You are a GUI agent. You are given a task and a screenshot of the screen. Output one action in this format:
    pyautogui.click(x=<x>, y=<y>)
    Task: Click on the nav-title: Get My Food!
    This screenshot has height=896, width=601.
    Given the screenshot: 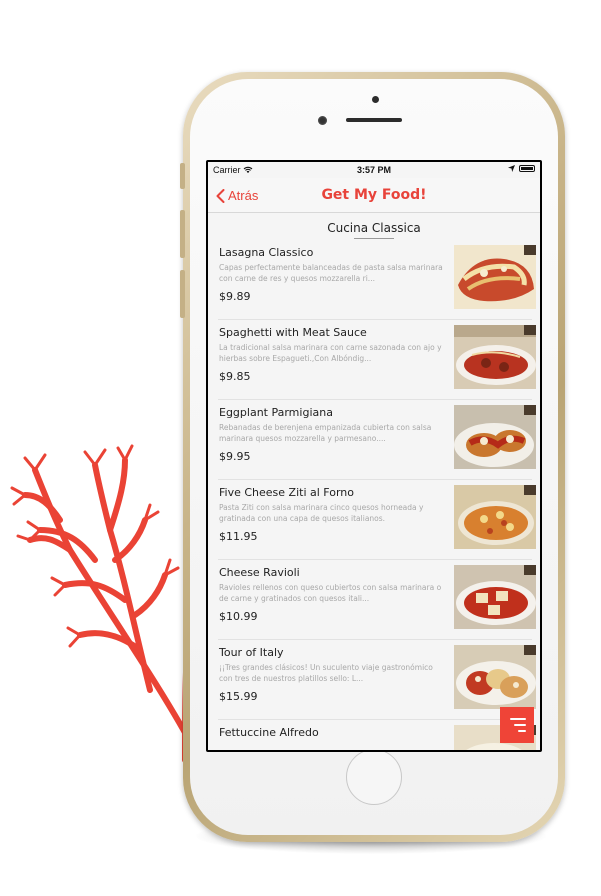 What is the action you would take?
    pyautogui.click(x=374, y=195)
    